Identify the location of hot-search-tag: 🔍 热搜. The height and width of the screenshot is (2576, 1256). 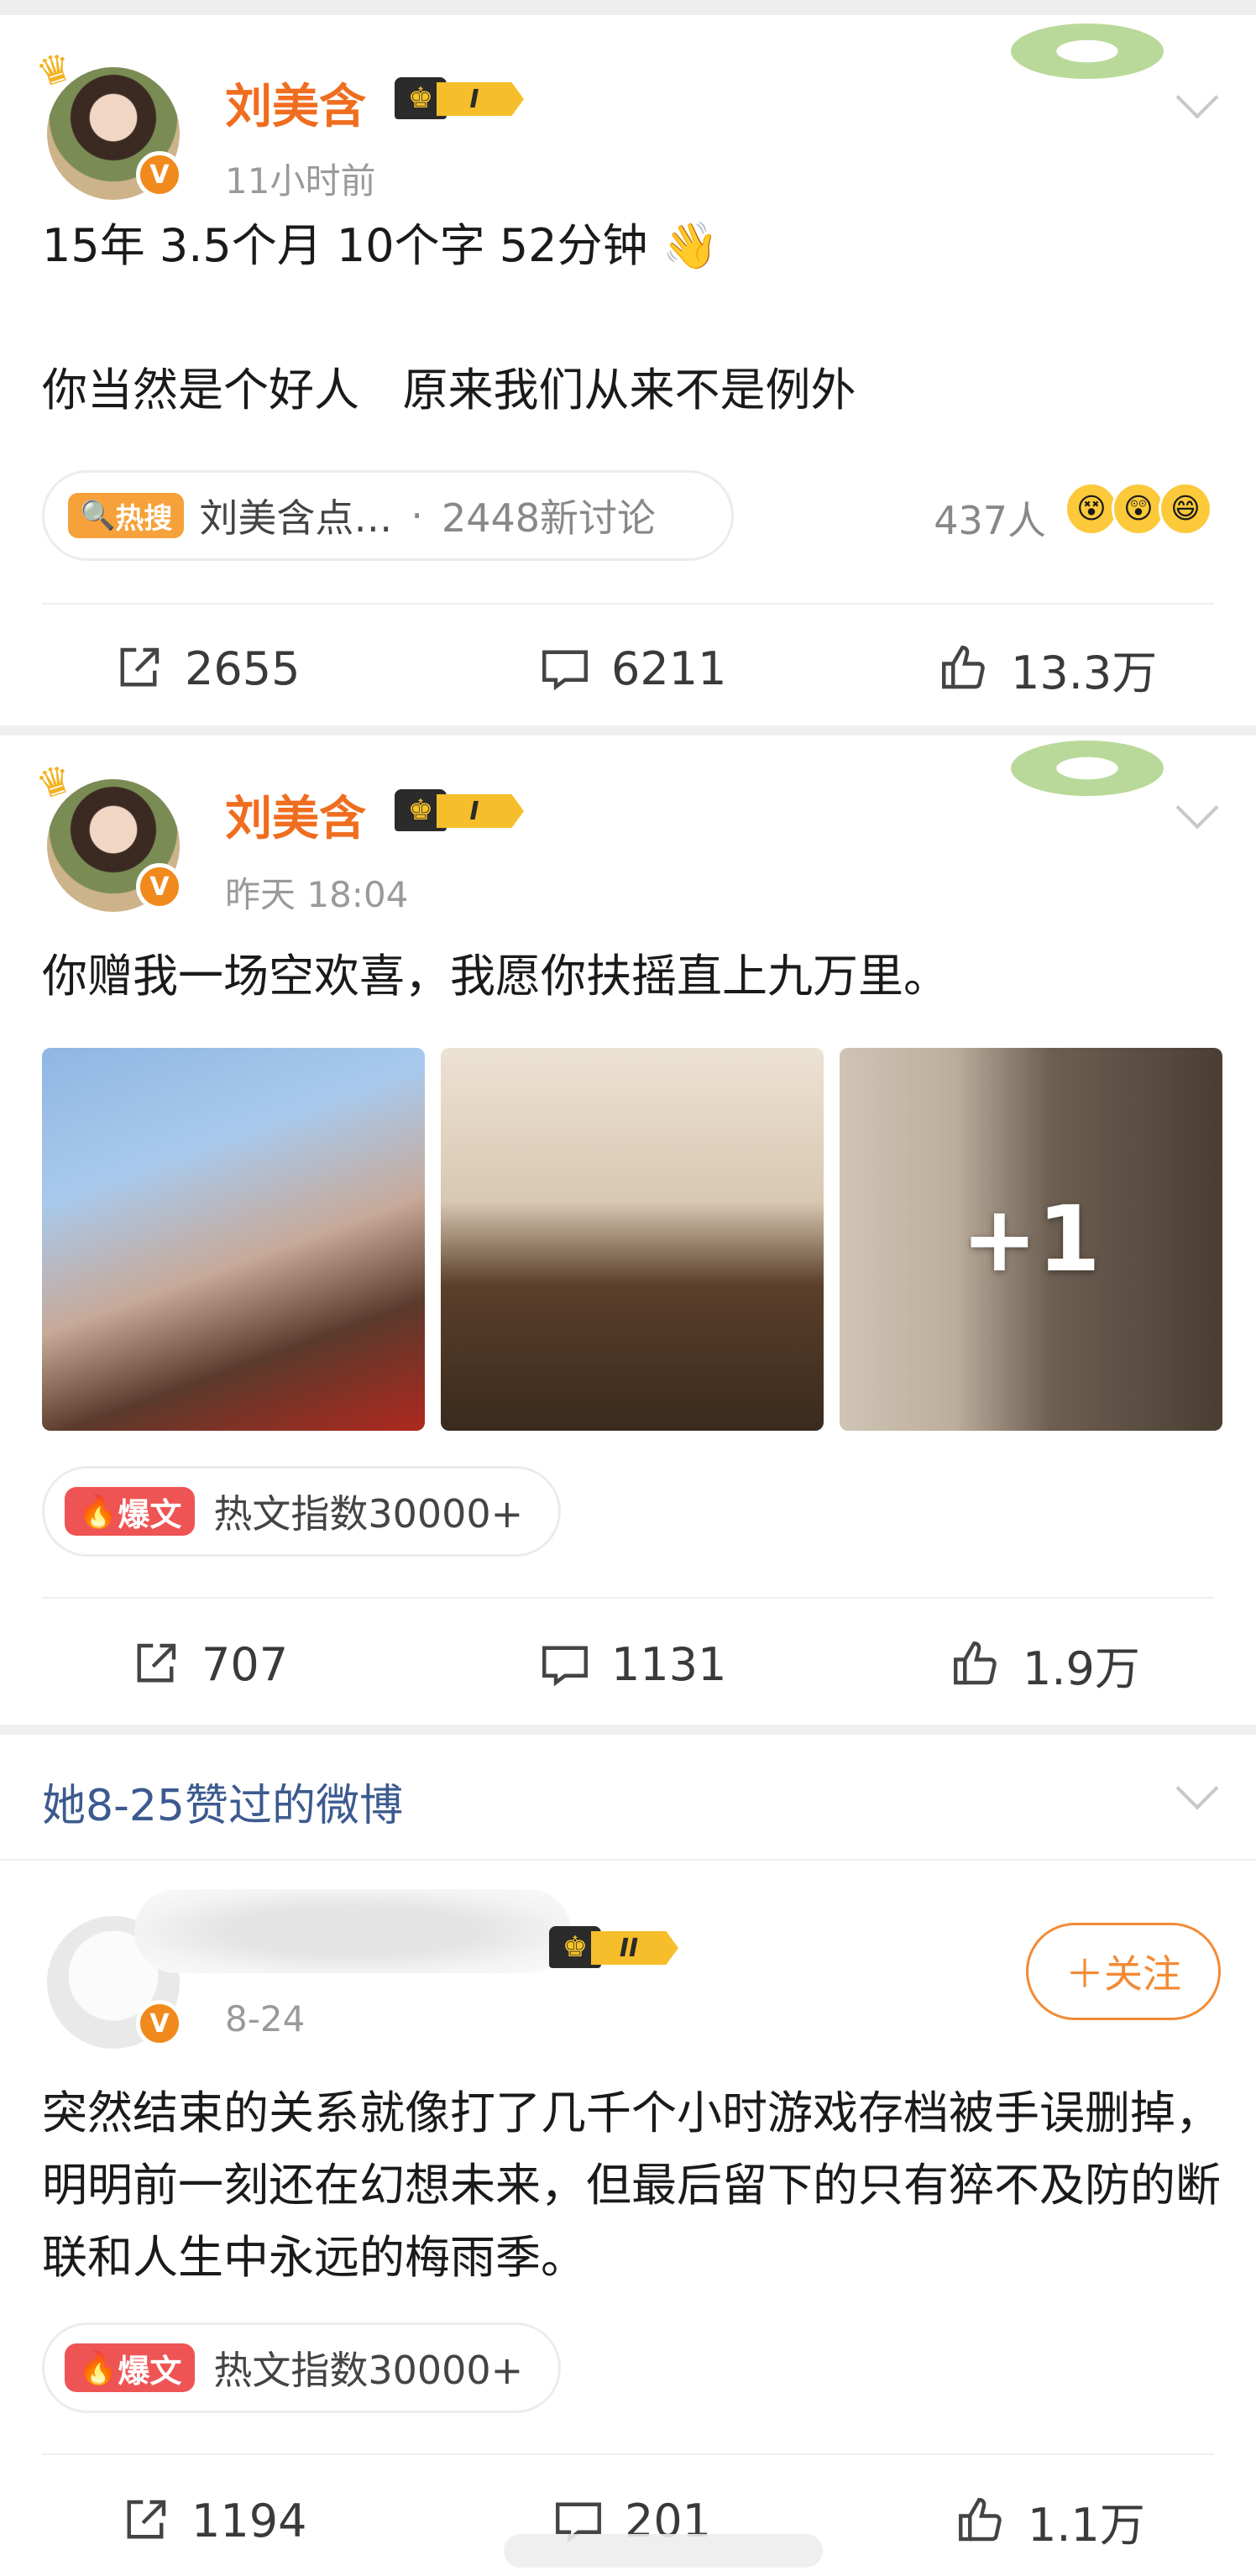
(127, 516).